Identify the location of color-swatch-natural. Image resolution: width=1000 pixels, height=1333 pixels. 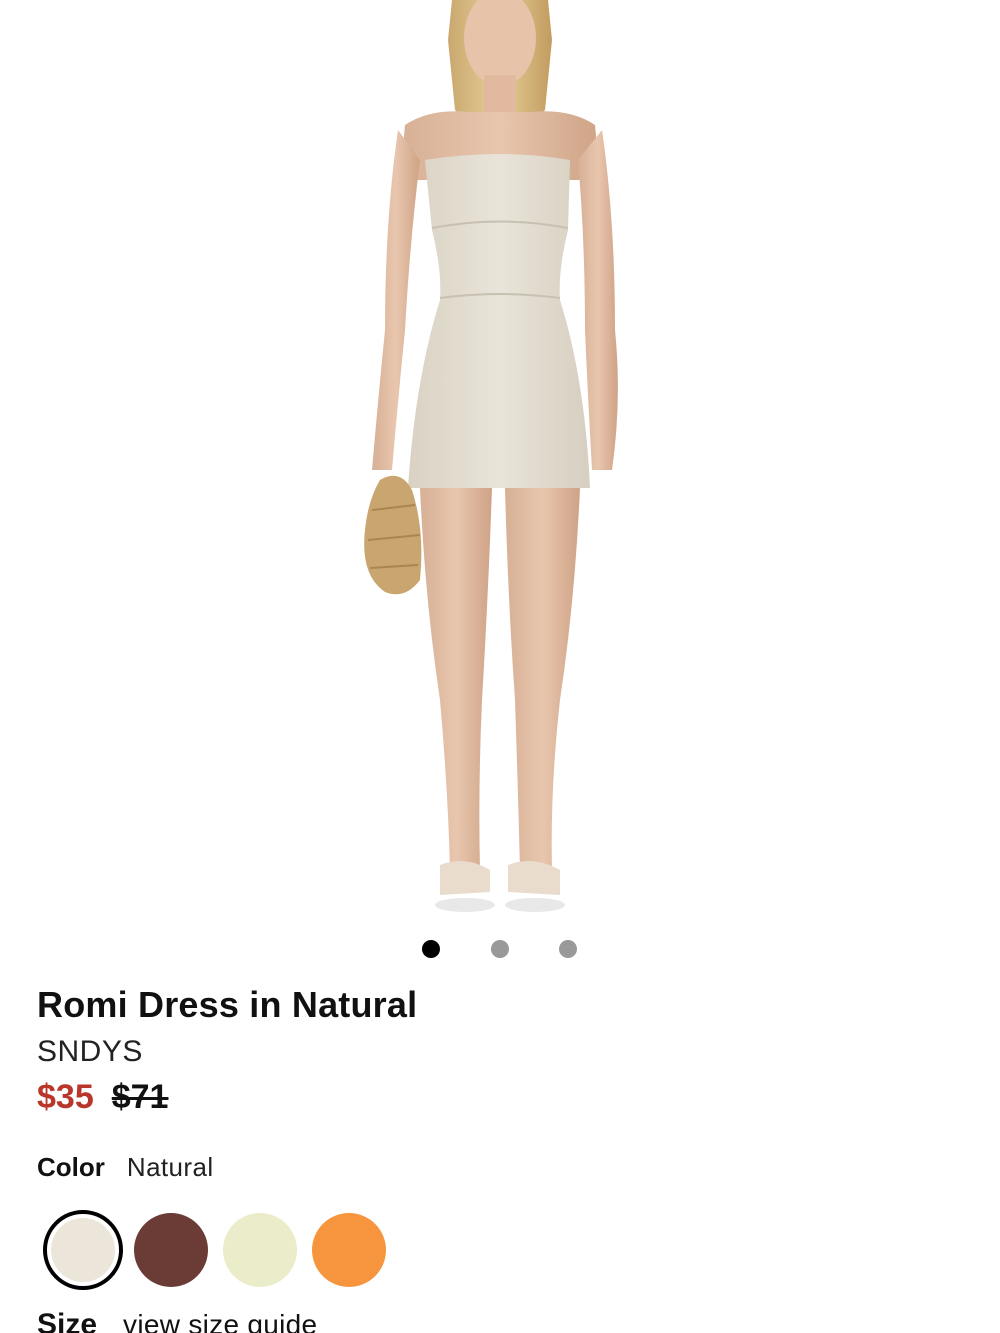
(83, 1250).